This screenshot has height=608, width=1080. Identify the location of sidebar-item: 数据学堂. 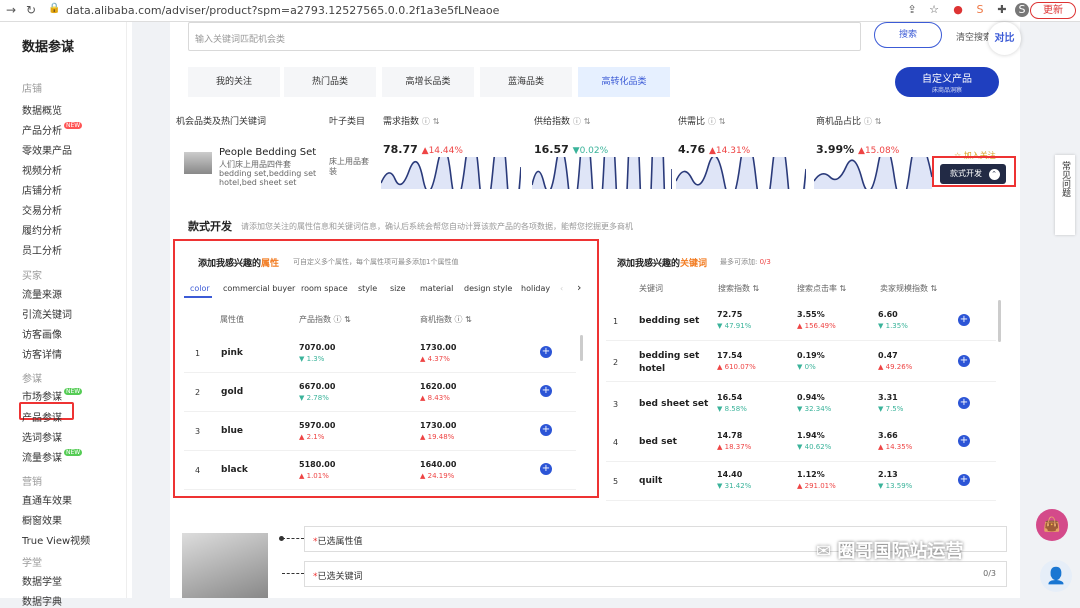
(42, 580).